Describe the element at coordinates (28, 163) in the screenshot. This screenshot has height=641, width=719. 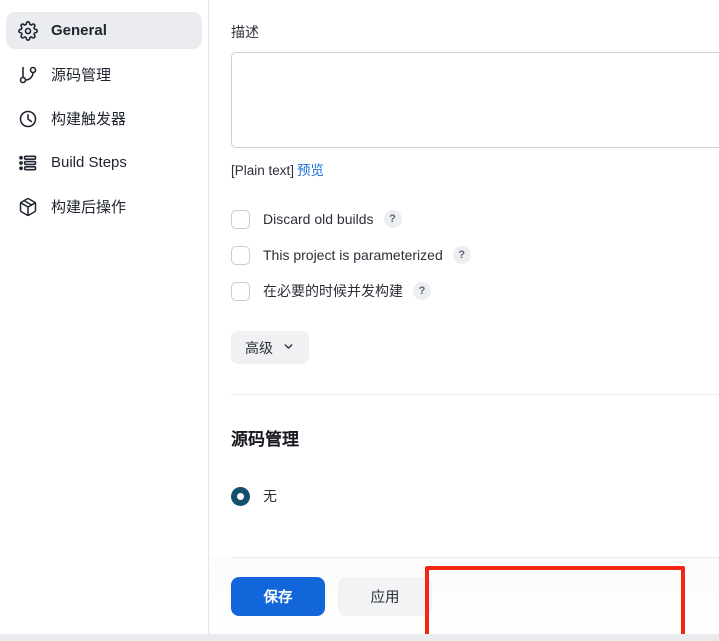
I see `list-icon` at that location.